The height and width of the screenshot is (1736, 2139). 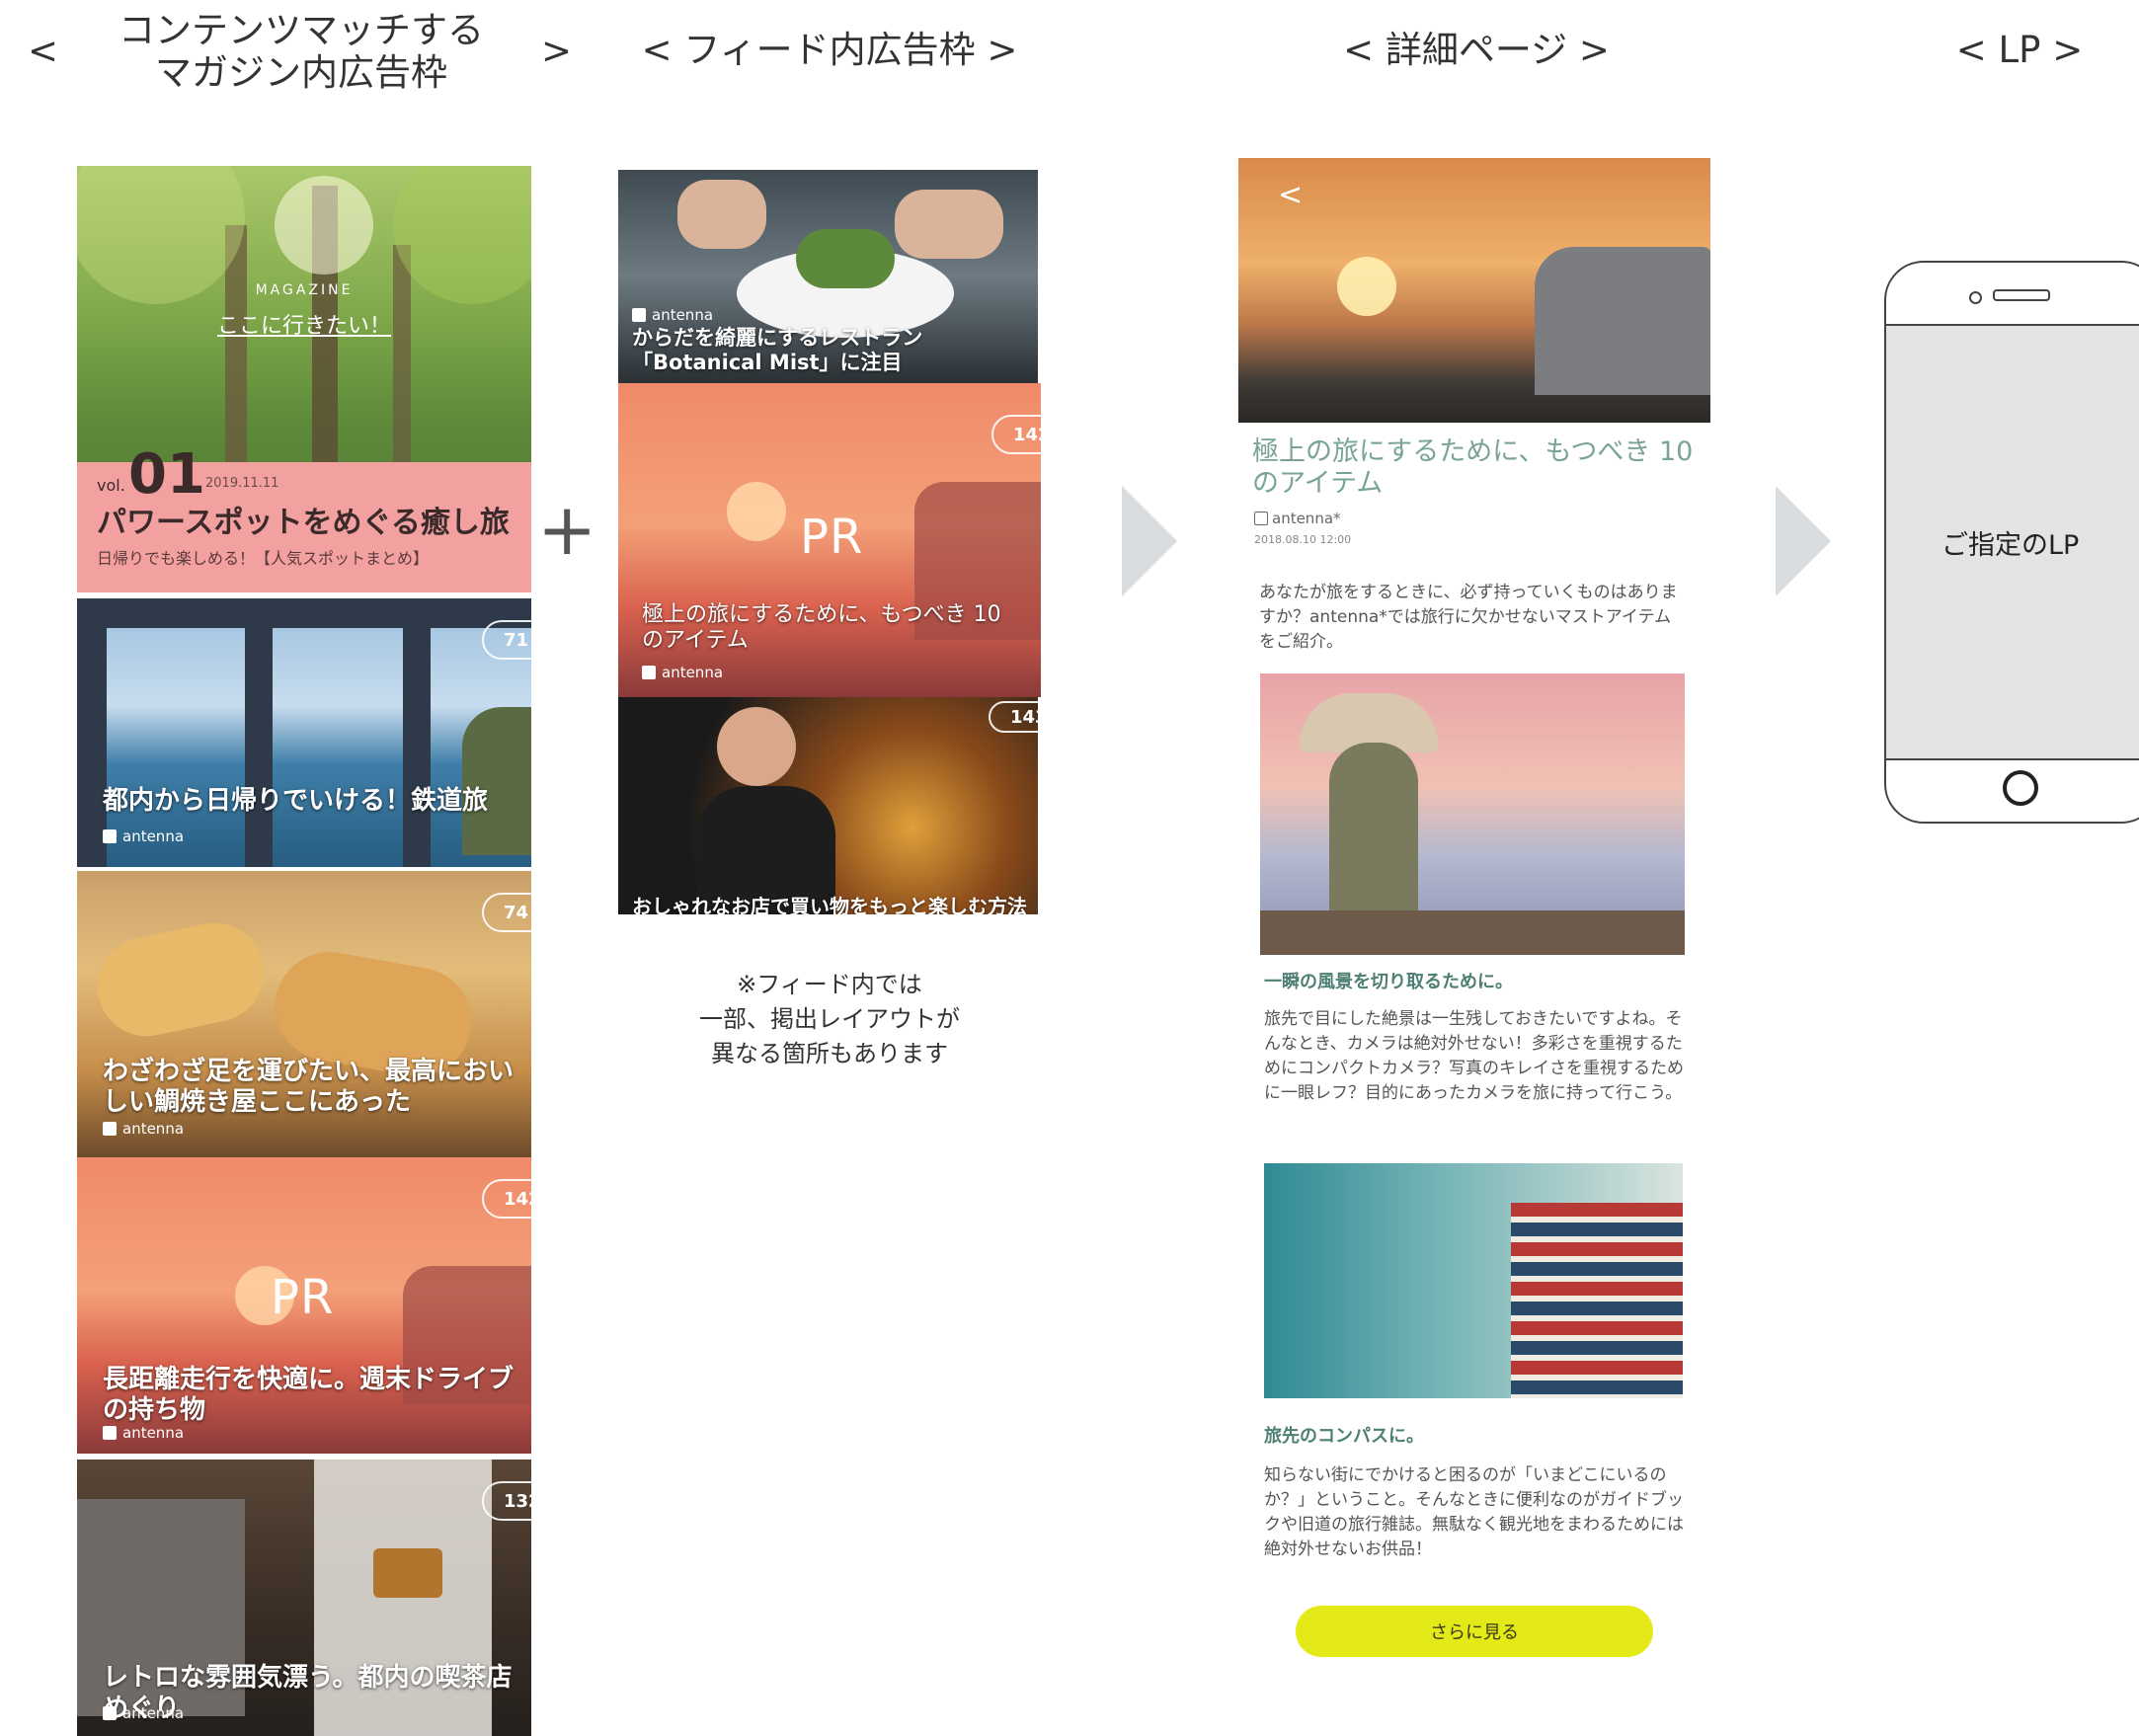 I want to click on header-left-bracket: <, so click(x=44, y=51).